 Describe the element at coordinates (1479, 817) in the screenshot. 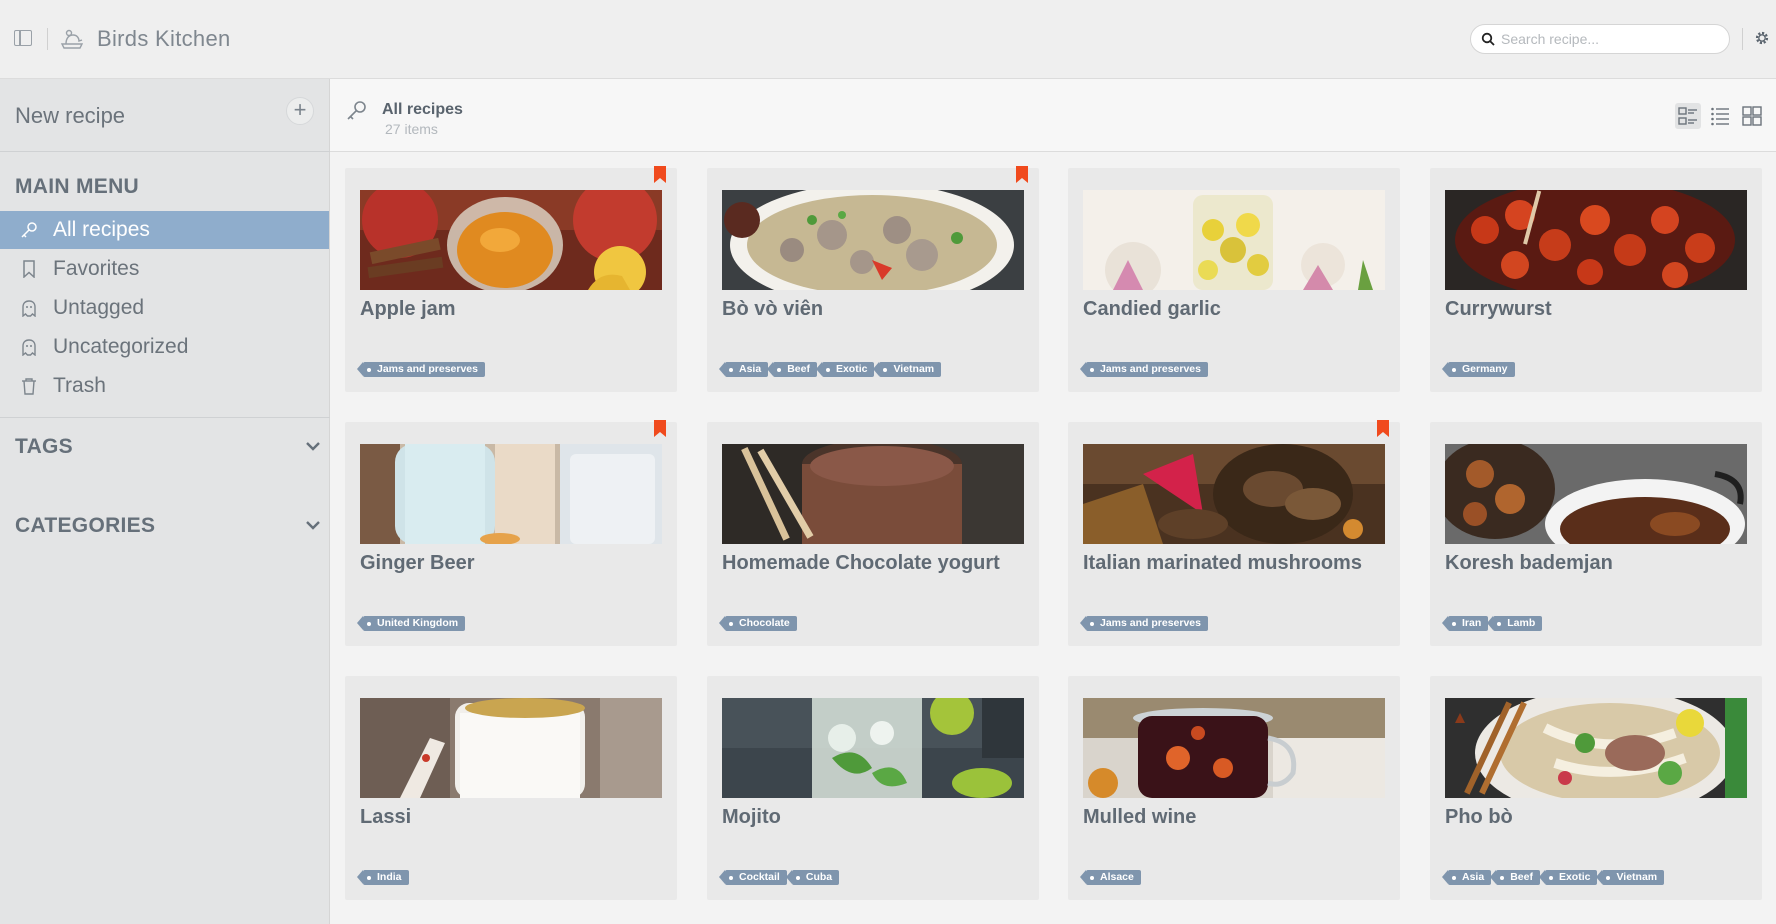

I see `recipe-title: Pho bò` at that location.